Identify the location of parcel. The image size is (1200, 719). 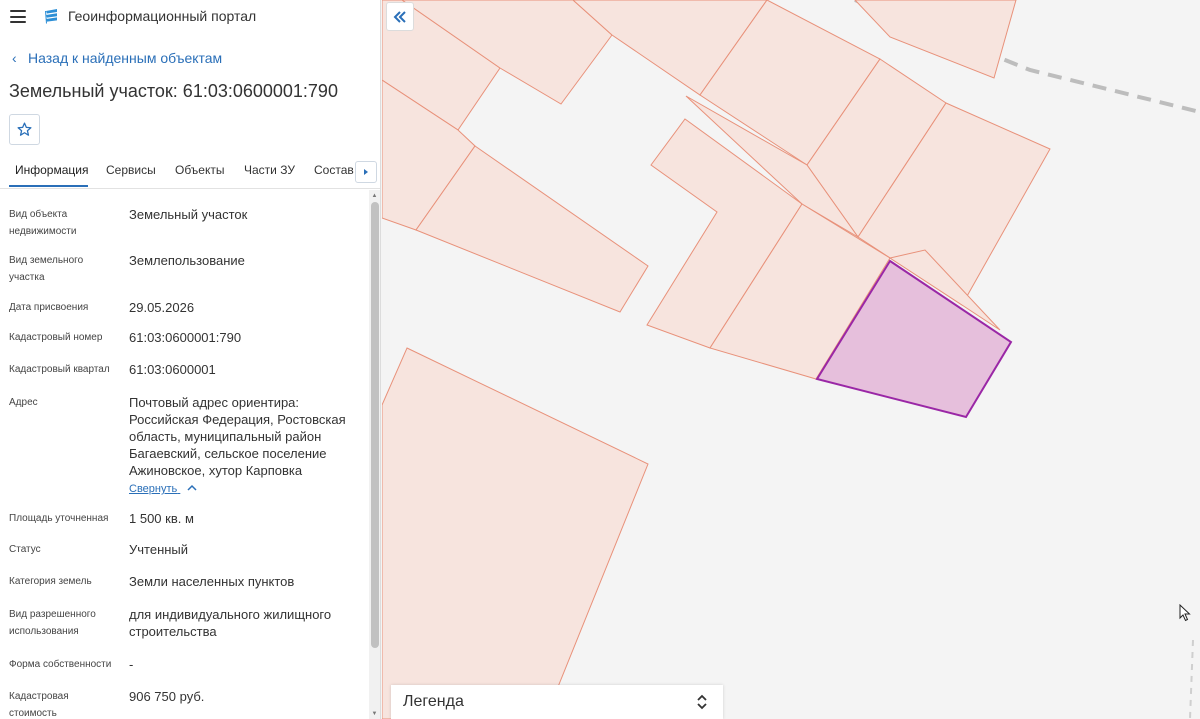
(515, 533).